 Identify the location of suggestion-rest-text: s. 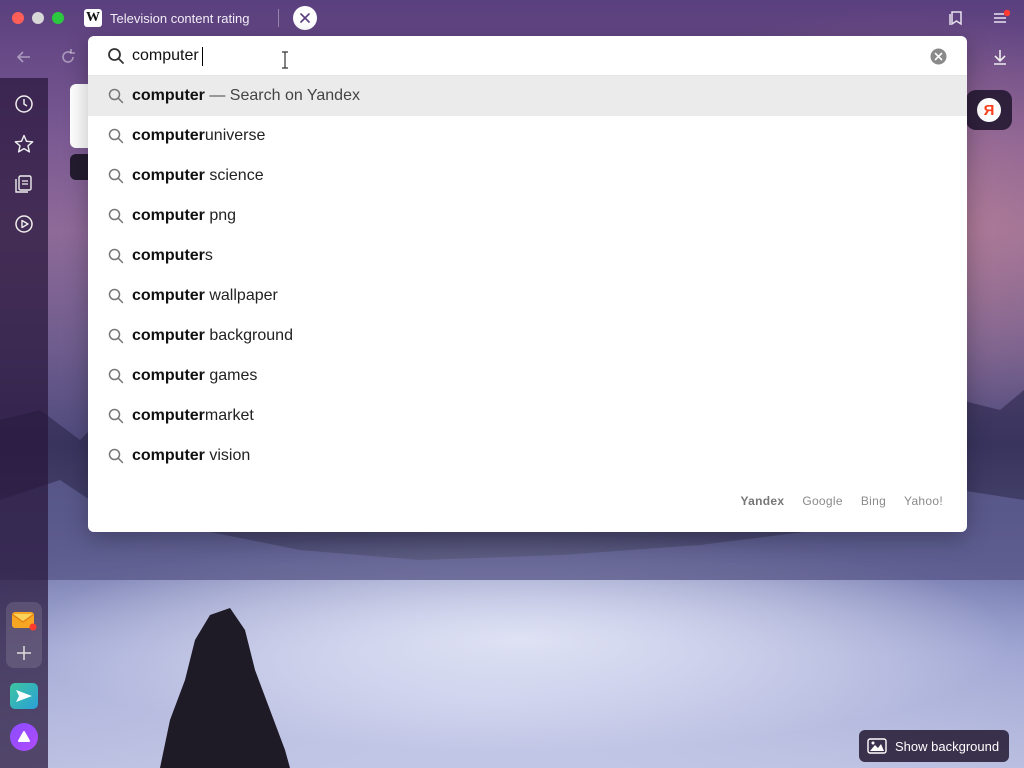
(208, 255).